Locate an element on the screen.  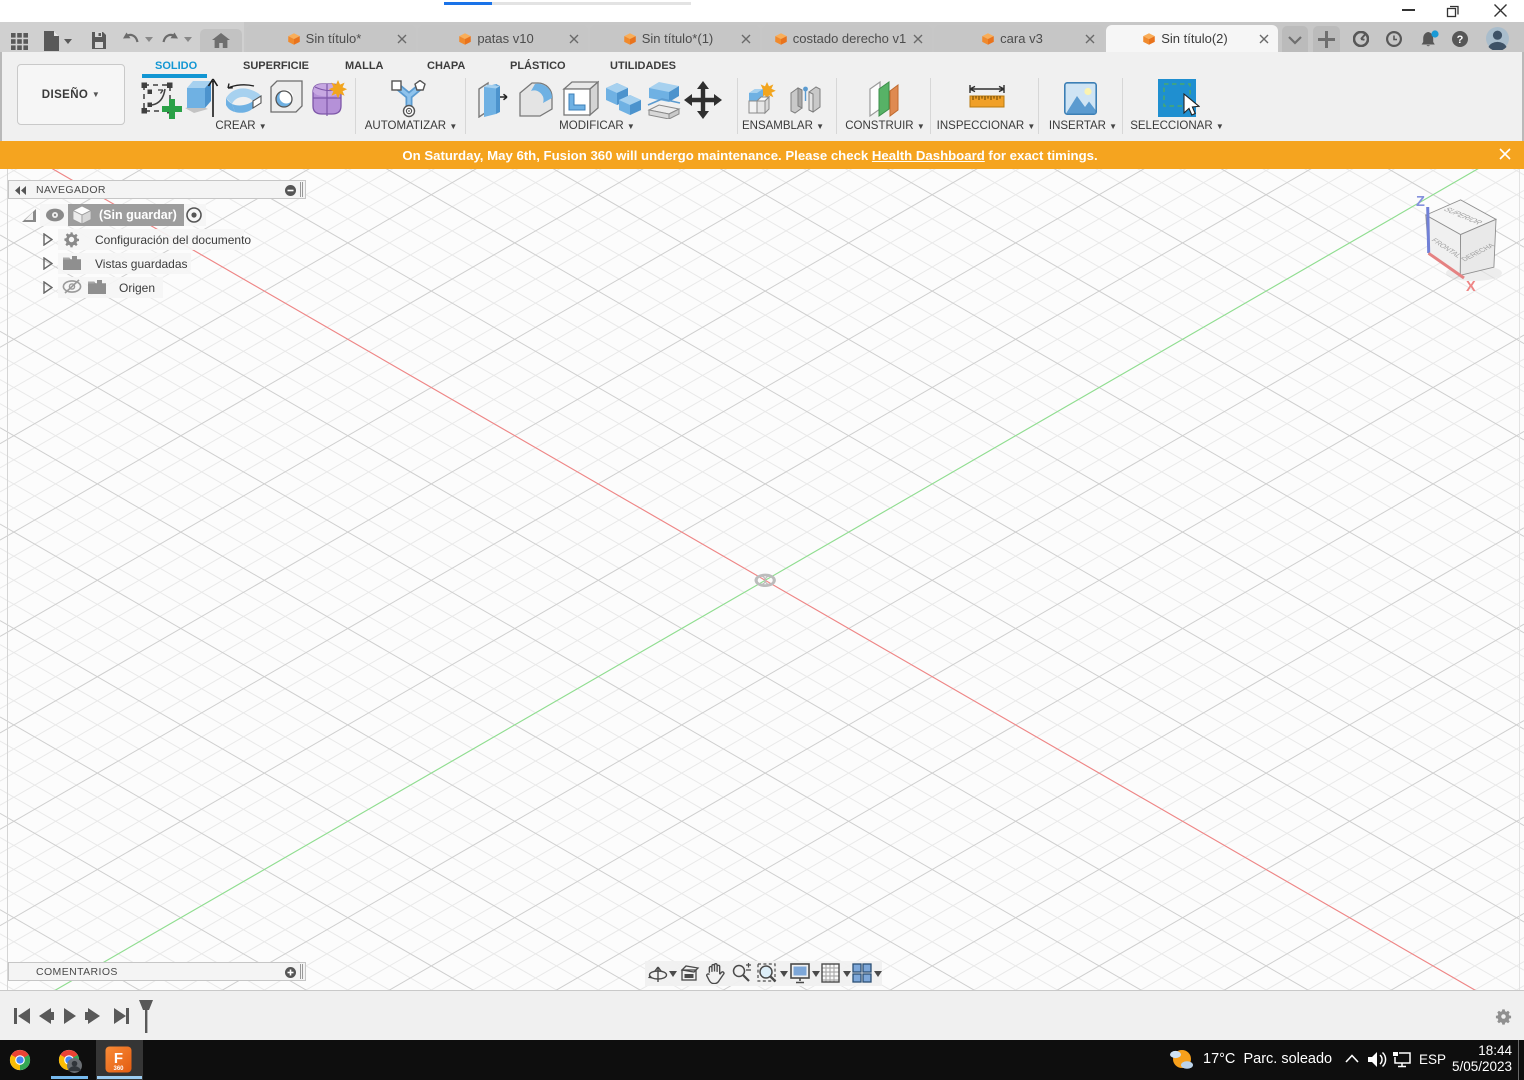
svg-text: 360 is located at coordinates (118, 1069).